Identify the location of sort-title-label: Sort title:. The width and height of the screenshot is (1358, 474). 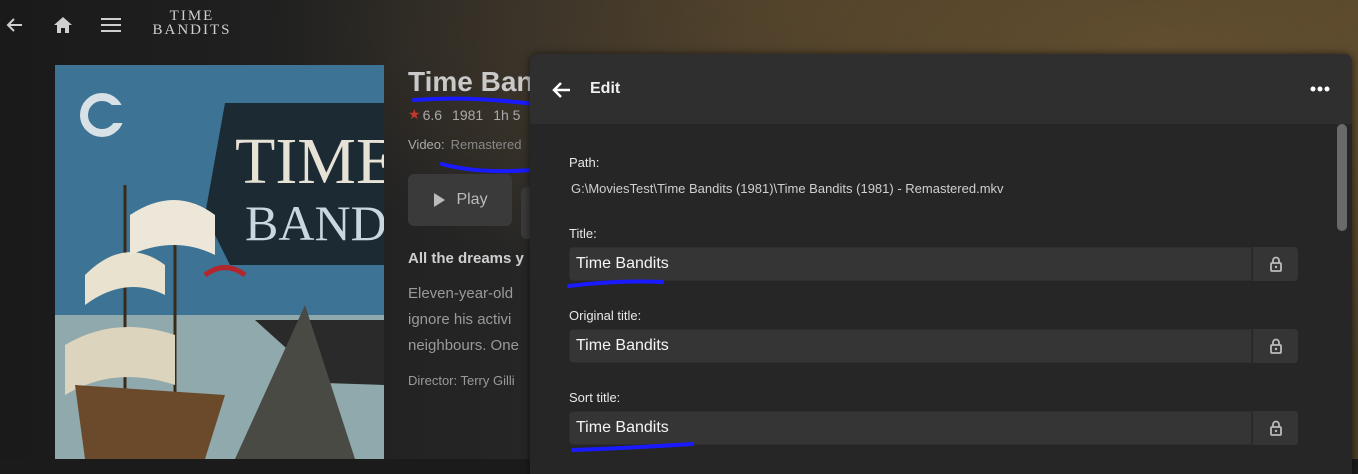
(595, 397).